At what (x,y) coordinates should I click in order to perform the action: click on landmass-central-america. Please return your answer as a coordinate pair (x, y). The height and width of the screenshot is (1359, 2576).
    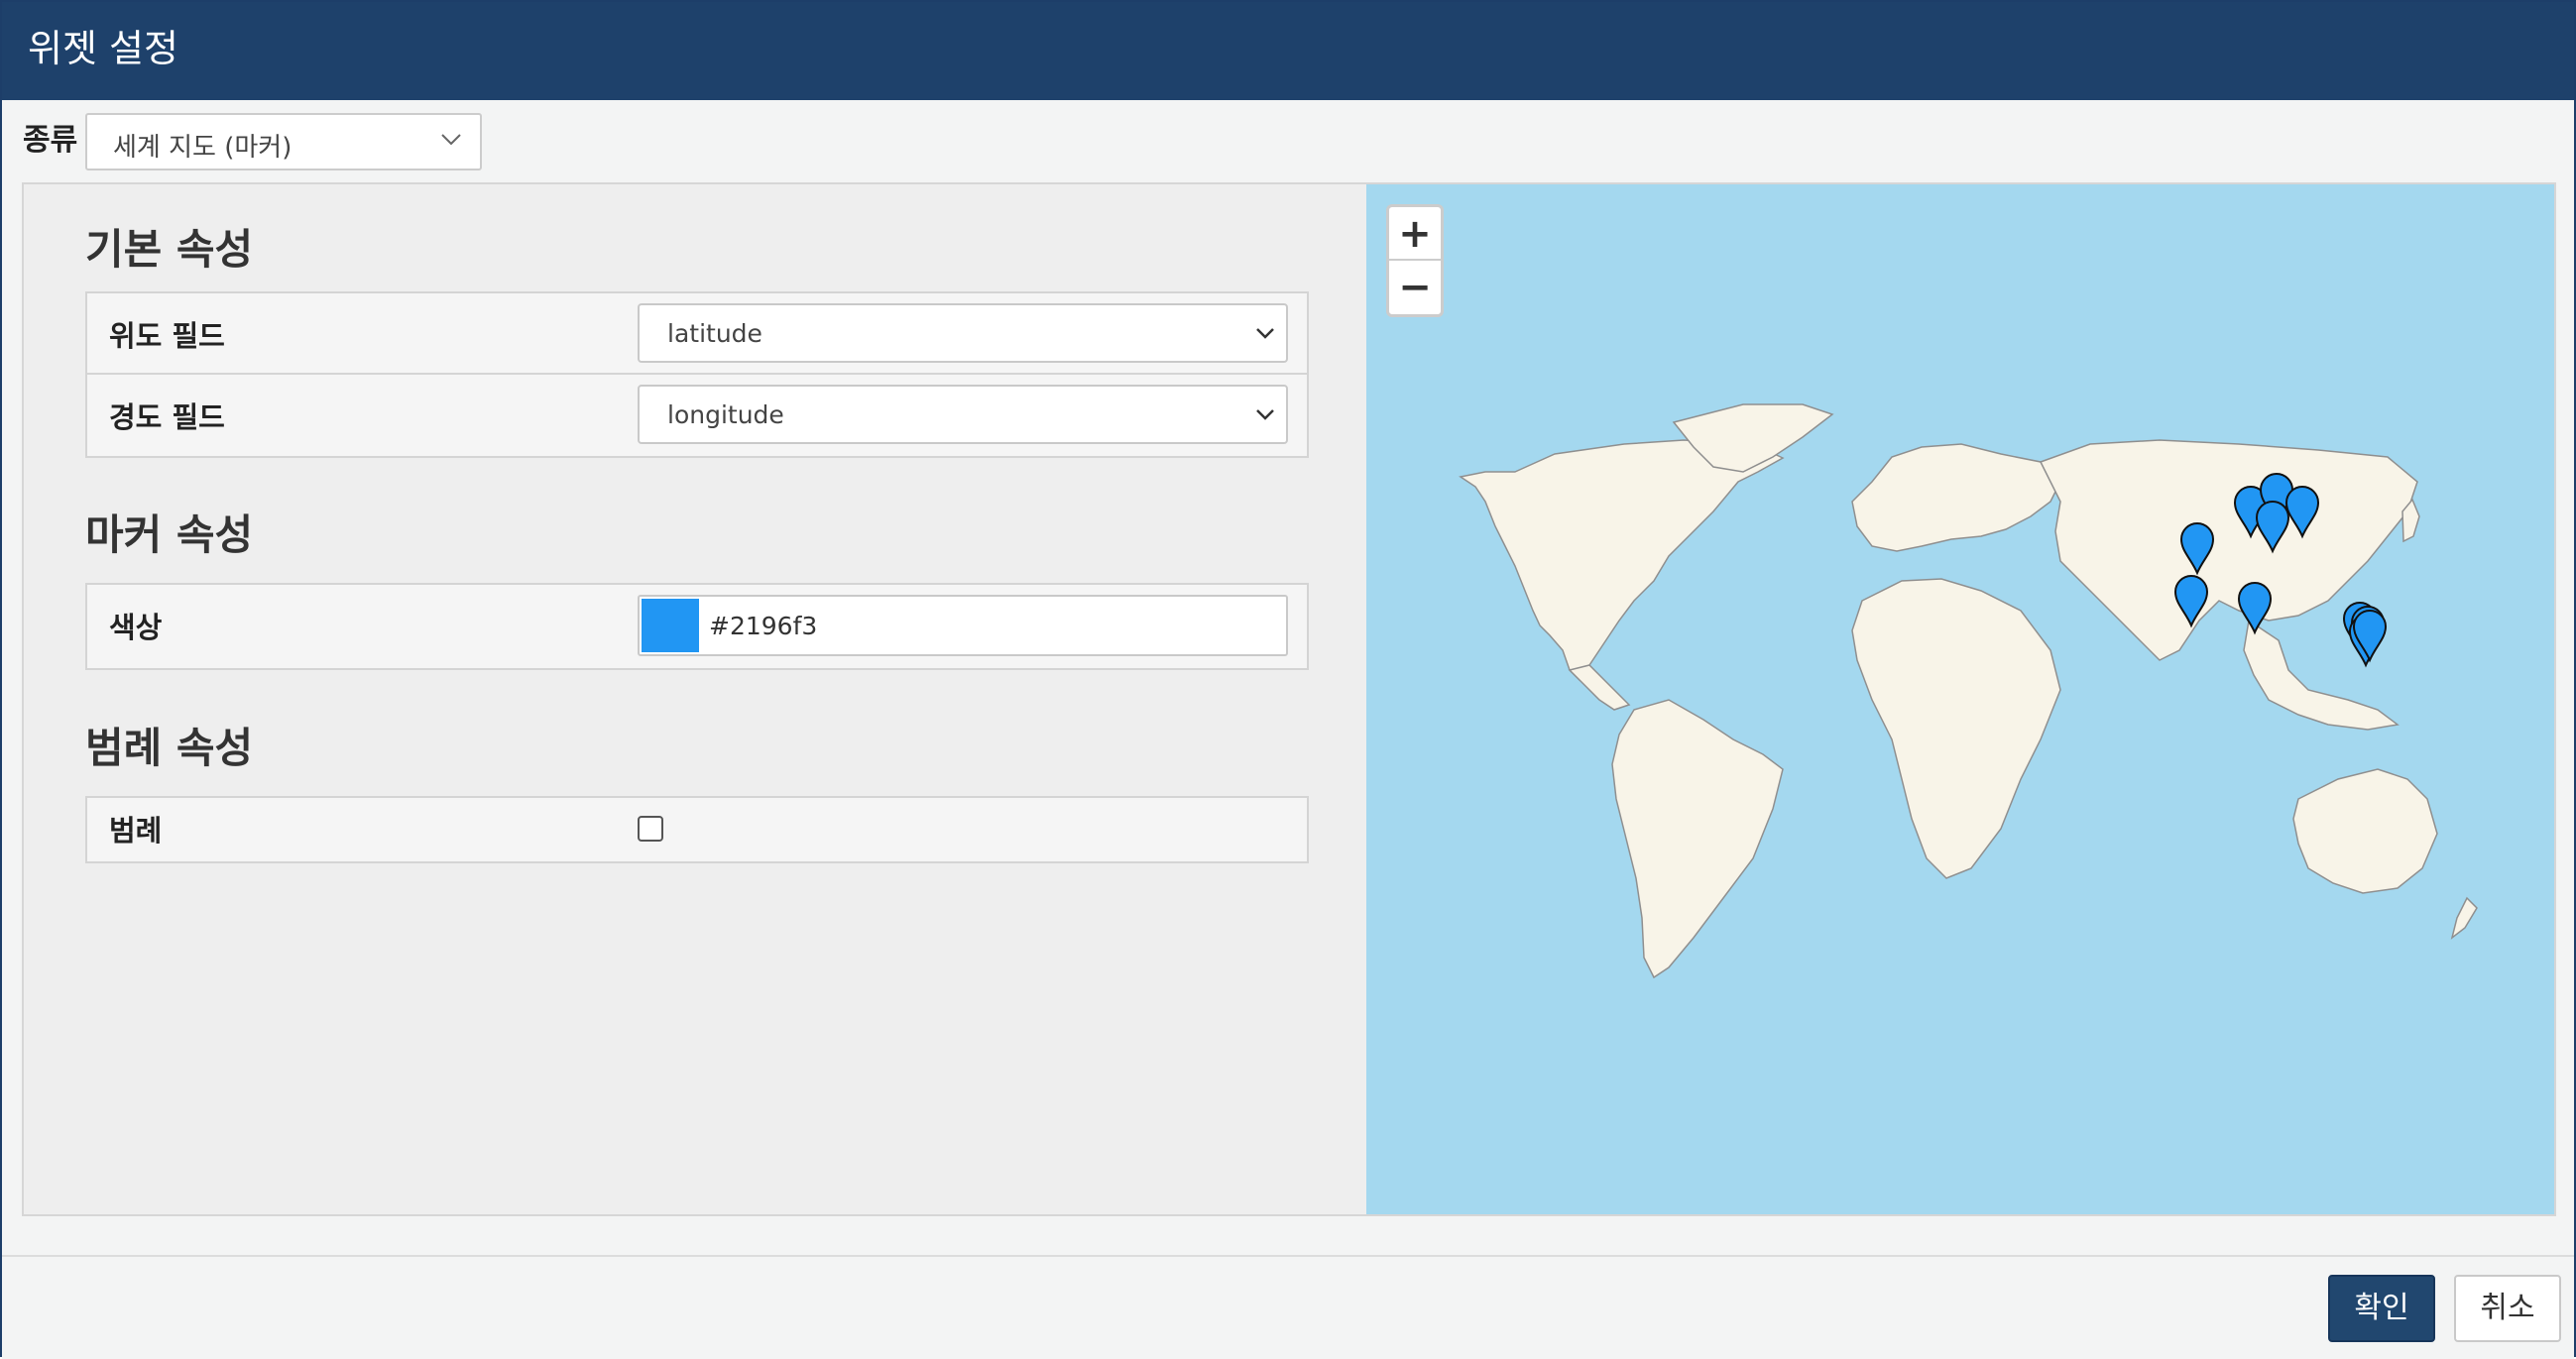
    Looking at the image, I should click on (1600, 687).